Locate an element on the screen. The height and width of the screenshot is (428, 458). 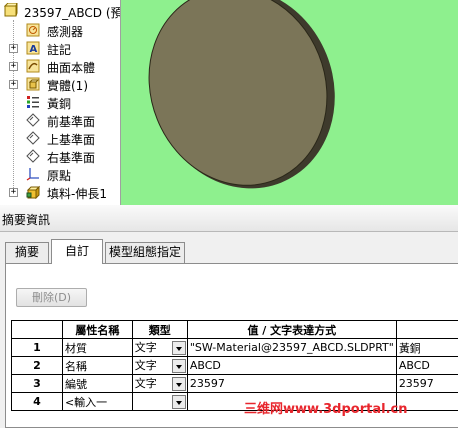
extrude-icon is located at coordinates (33, 192).